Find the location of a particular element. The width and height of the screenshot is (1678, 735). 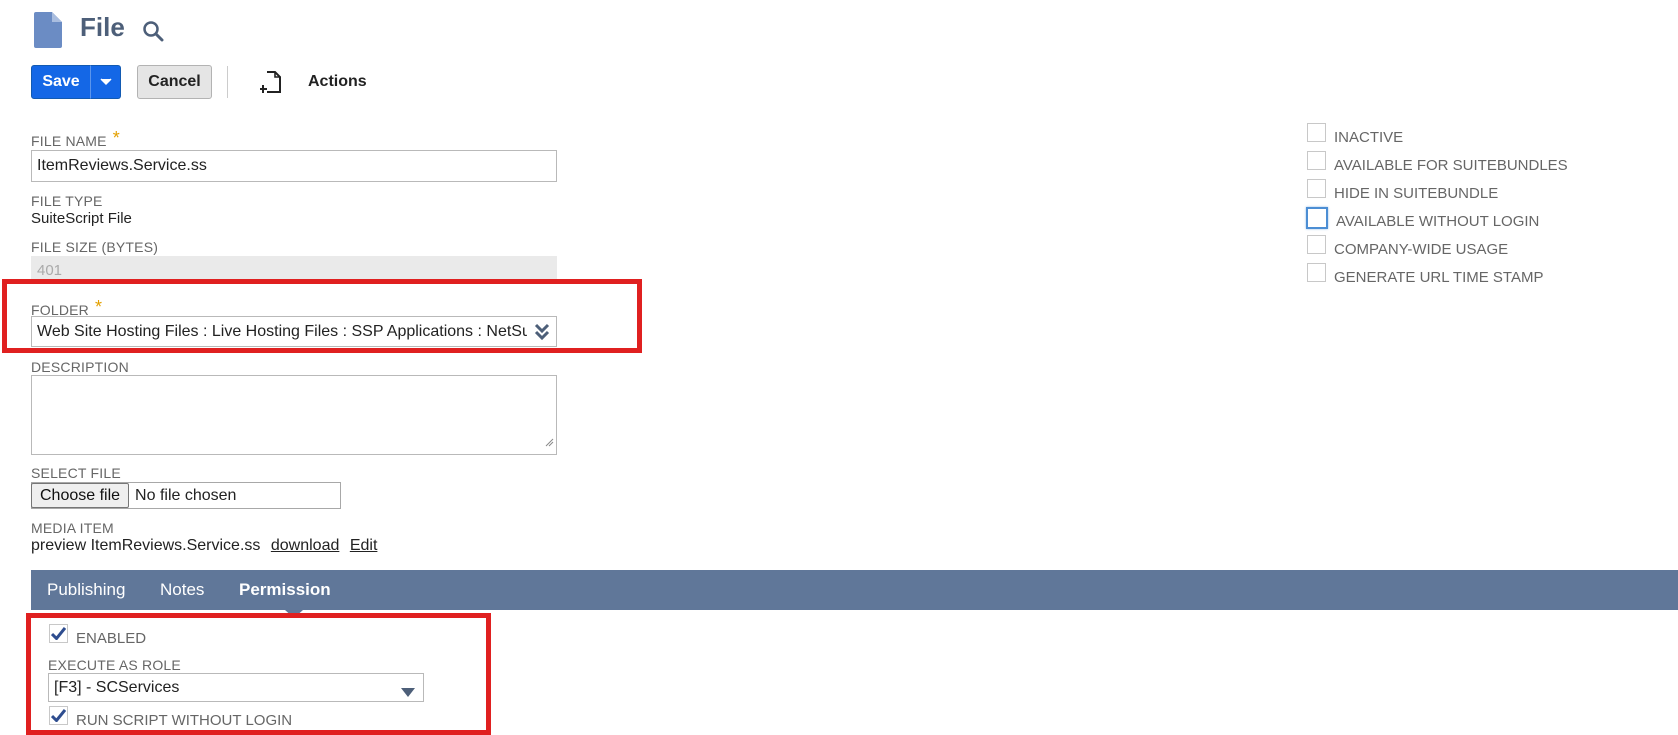

tab-permission: Permission is located at coordinates (285, 590).